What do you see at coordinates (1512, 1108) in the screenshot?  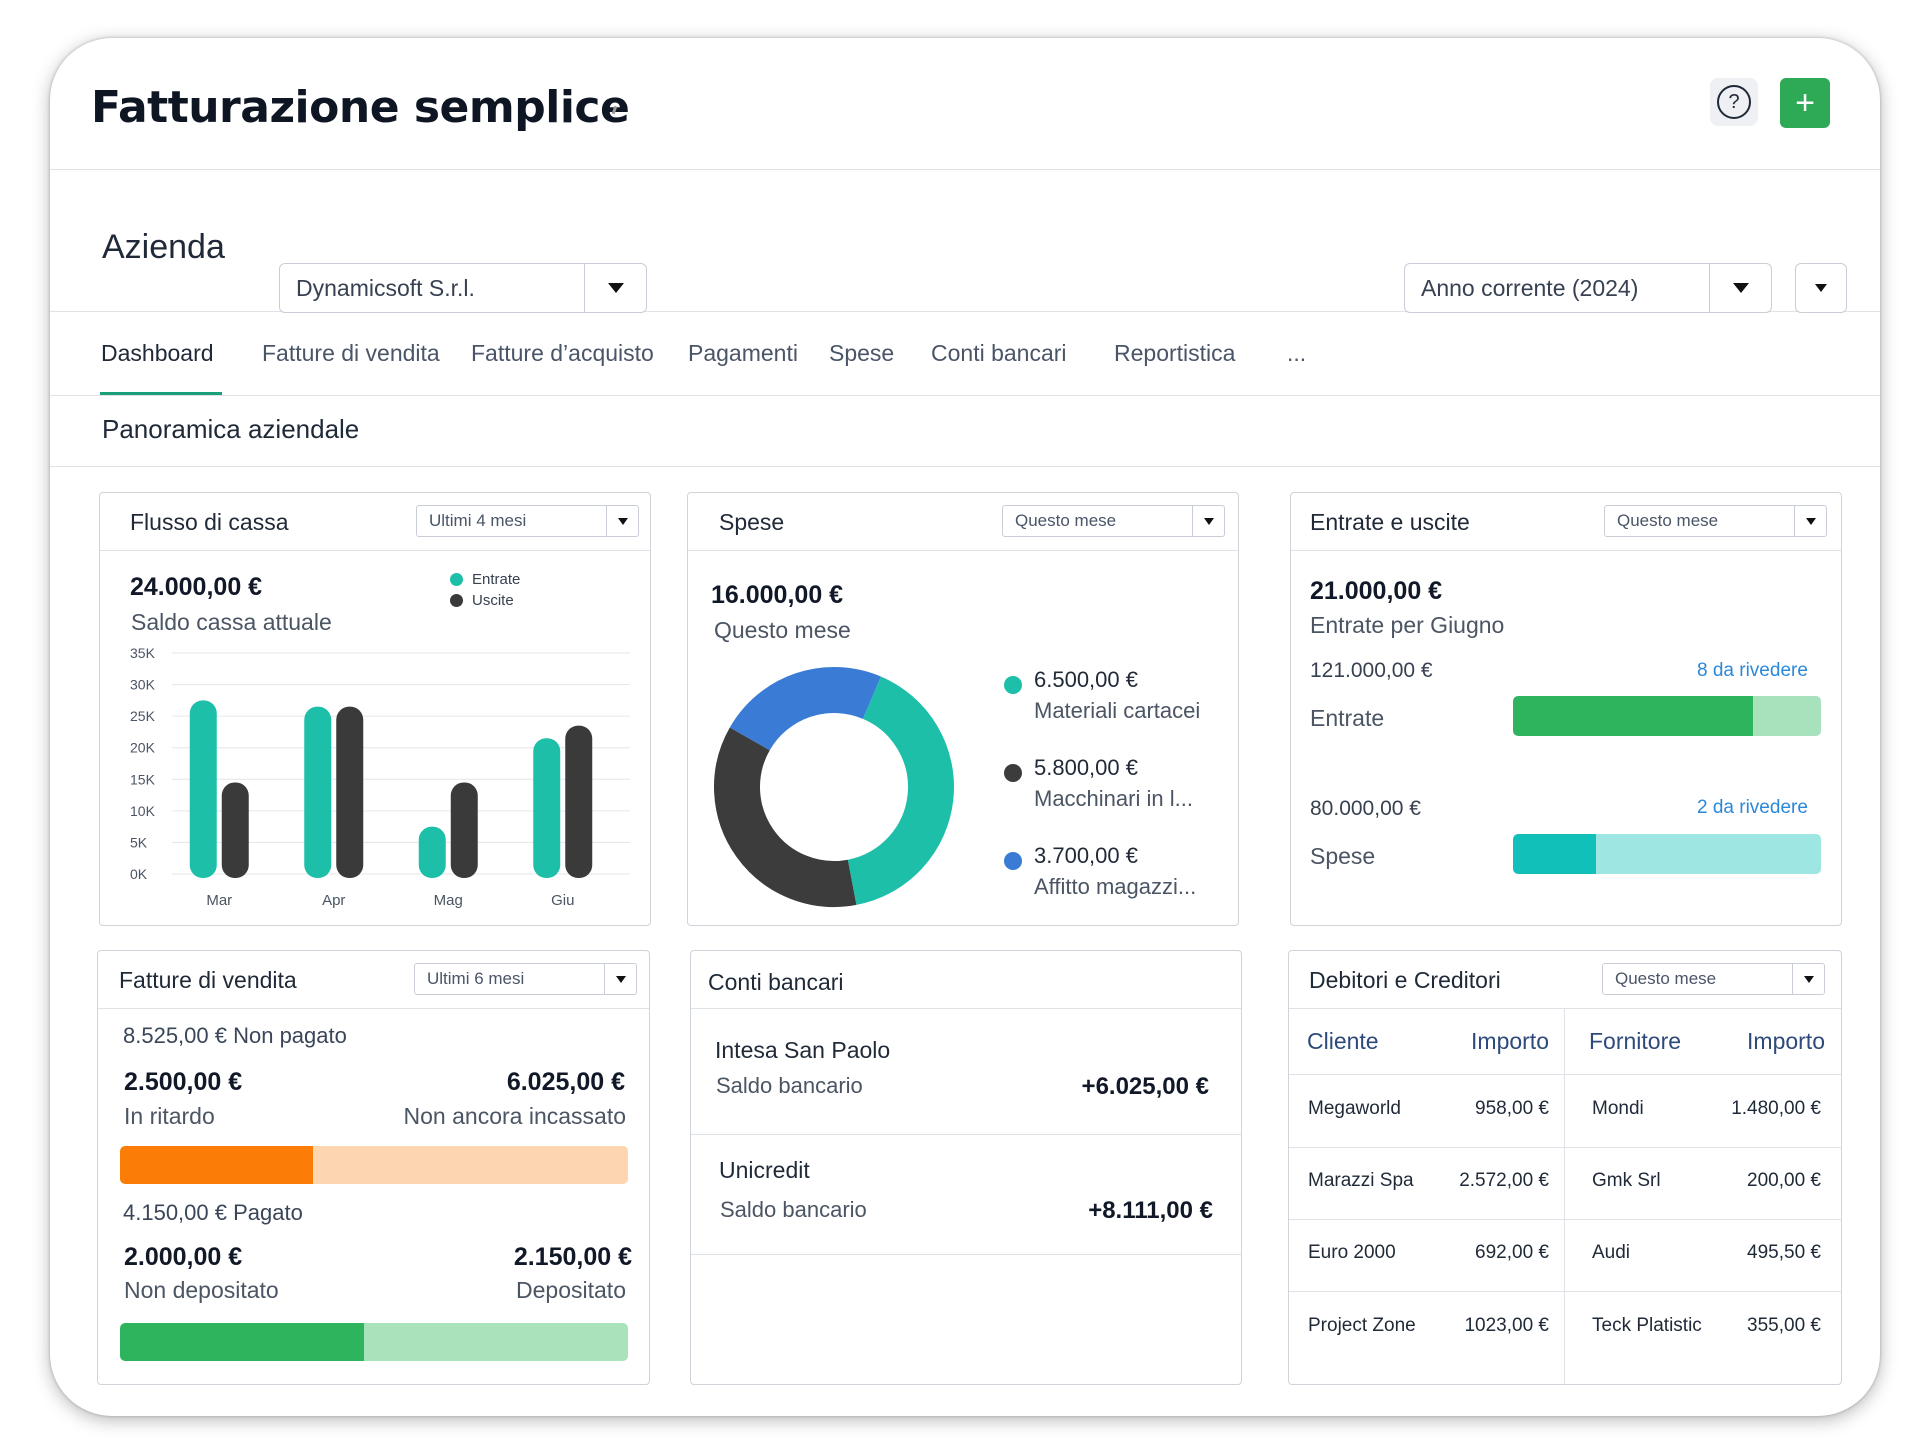 I see `table-cell-amount: 958,00 €` at bounding box center [1512, 1108].